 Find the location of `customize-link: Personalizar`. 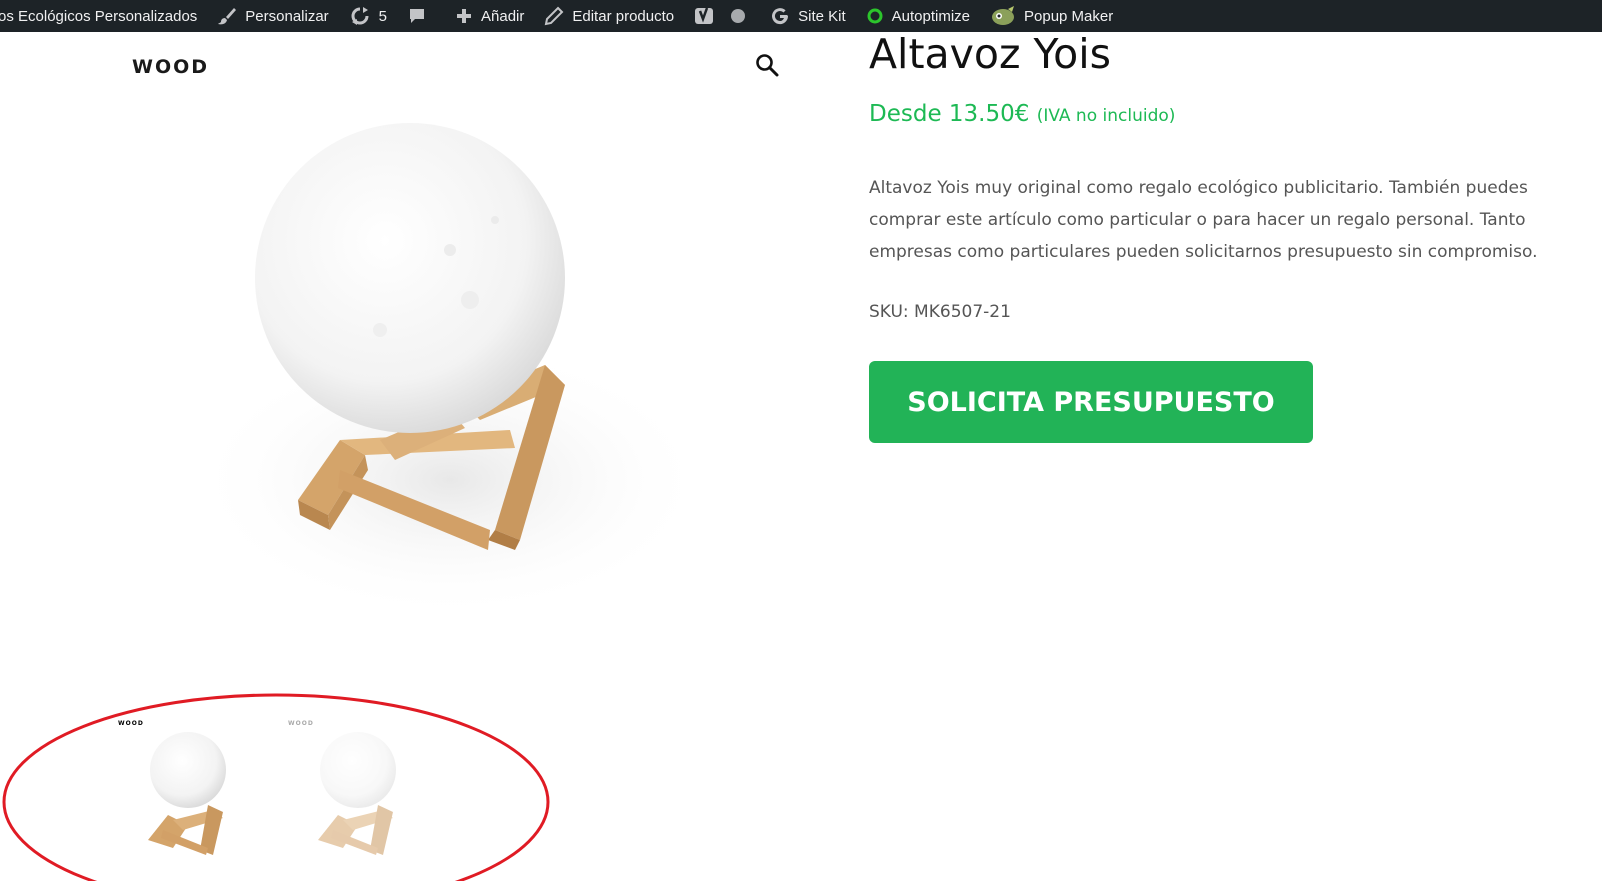

customize-link: Personalizar is located at coordinates (272, 16).